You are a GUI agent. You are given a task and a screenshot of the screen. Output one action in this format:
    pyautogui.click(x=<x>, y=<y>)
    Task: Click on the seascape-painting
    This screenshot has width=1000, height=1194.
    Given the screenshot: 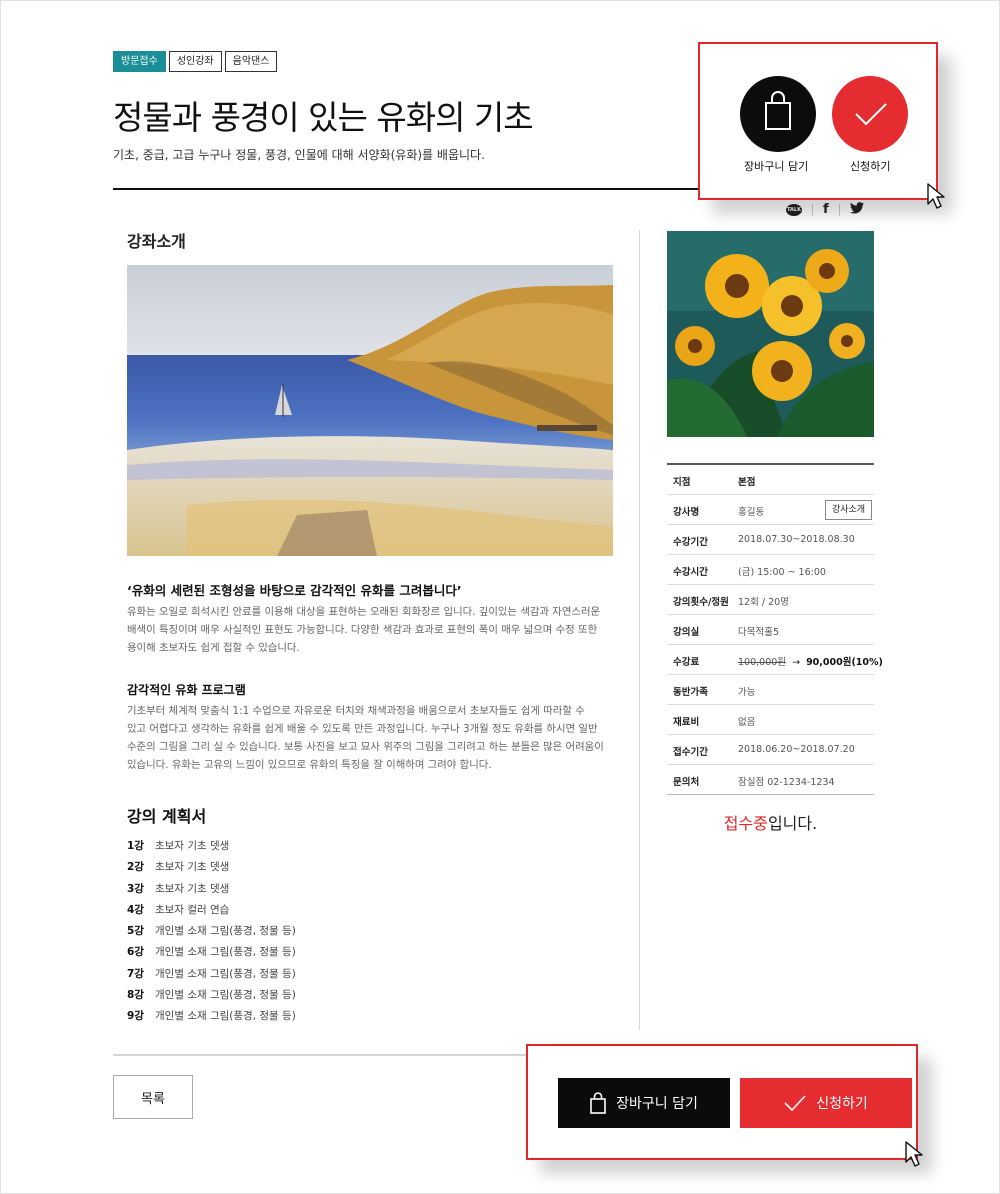 What is the action you would take?
    pyautogui.click(x=370, y=410)
    